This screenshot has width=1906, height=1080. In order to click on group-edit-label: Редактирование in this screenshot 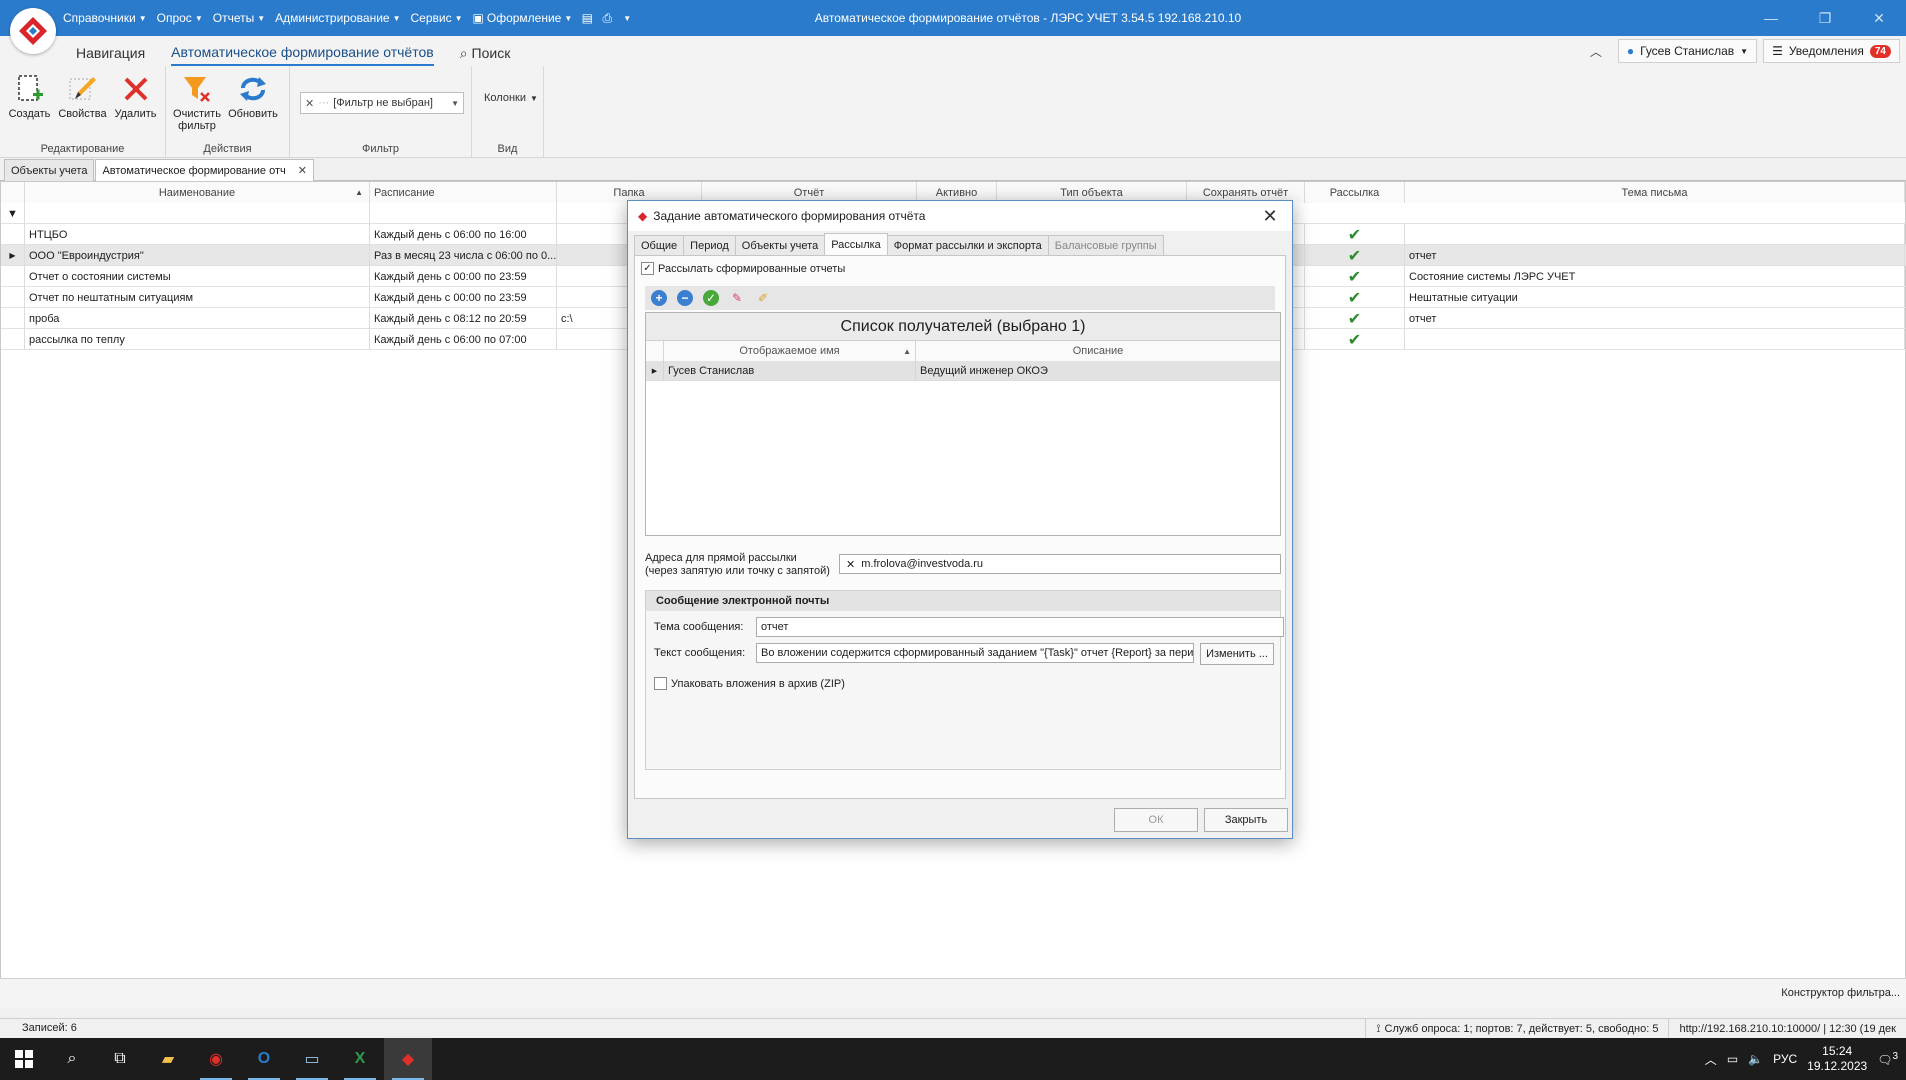, I will do `click(82, 149)`.